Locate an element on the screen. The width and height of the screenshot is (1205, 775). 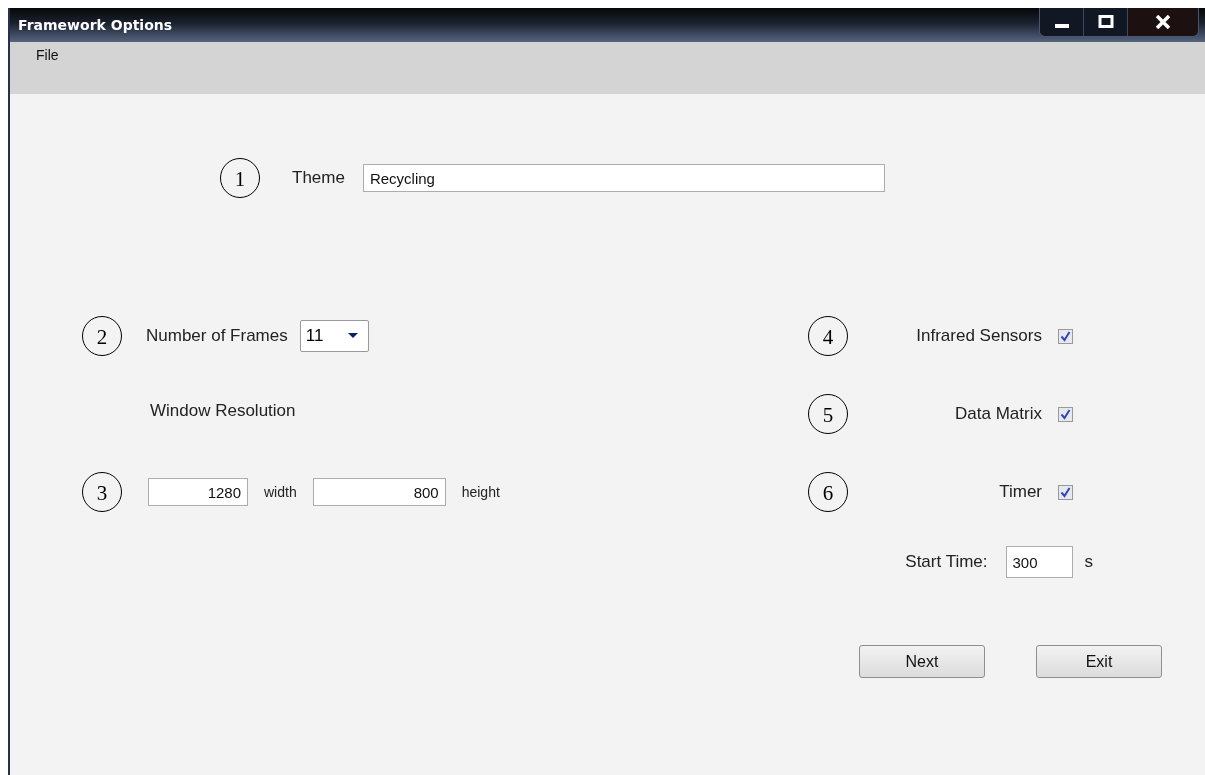
maximize-icon is located at coordinates (1105, 22).